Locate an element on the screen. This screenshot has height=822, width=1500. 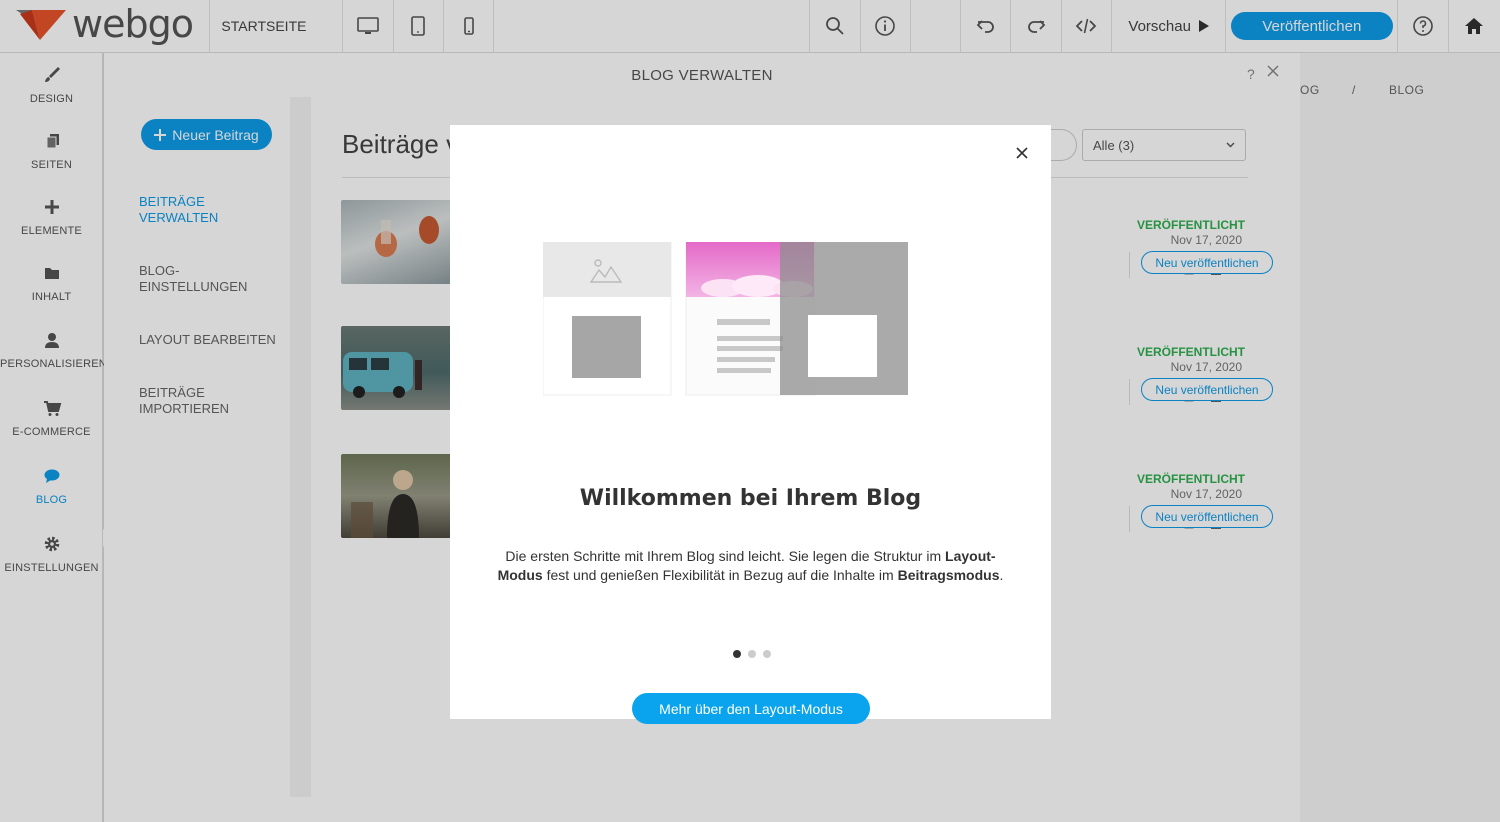
modal-title: Willkommen bei Ihrem Blog is located at coordinates (750, 498).